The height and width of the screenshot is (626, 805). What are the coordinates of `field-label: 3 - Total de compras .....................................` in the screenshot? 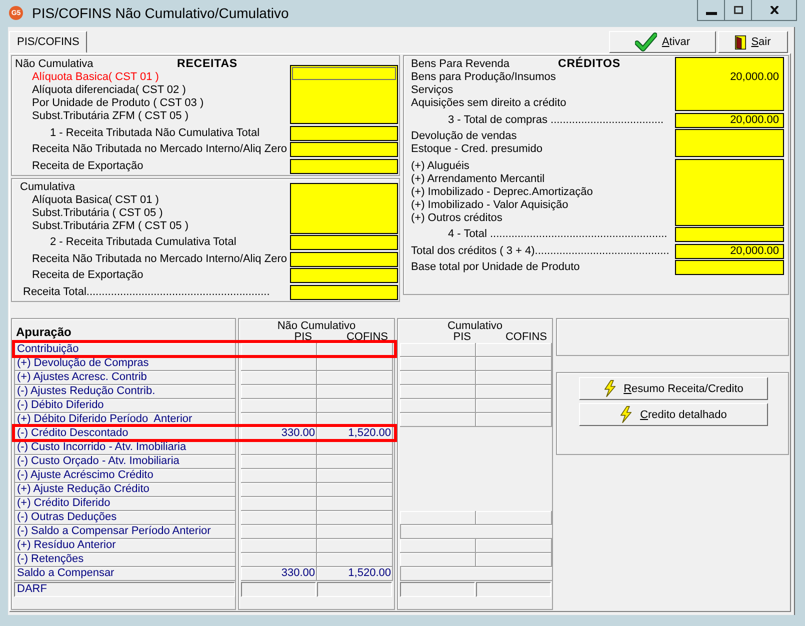 It's located at (556, 120).